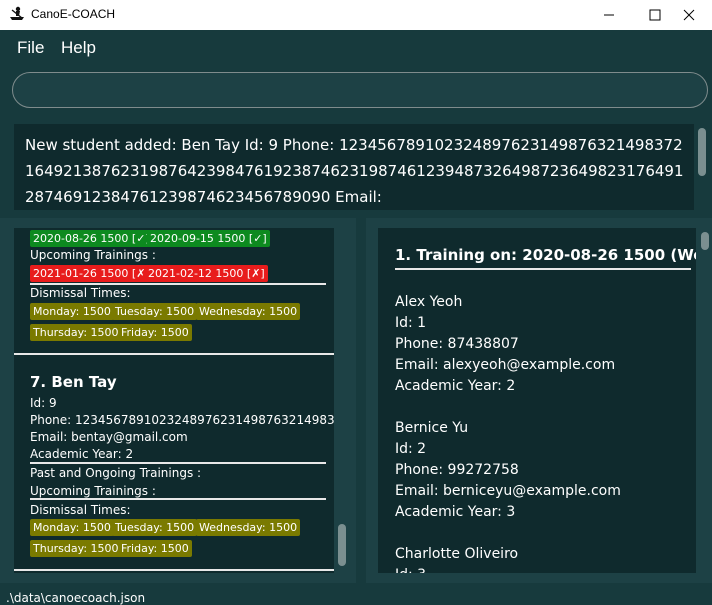 This screenshot has height=605, width=712. I want to click on past-trainings-label: Past and Ongoing Trainings :, so click(116, 473).